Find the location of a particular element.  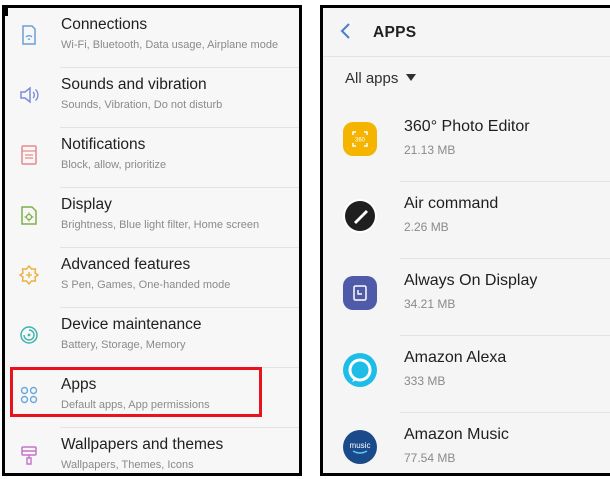

app-list-item: Amazon Alexa 333 MB is located at coordinates (466, 374).